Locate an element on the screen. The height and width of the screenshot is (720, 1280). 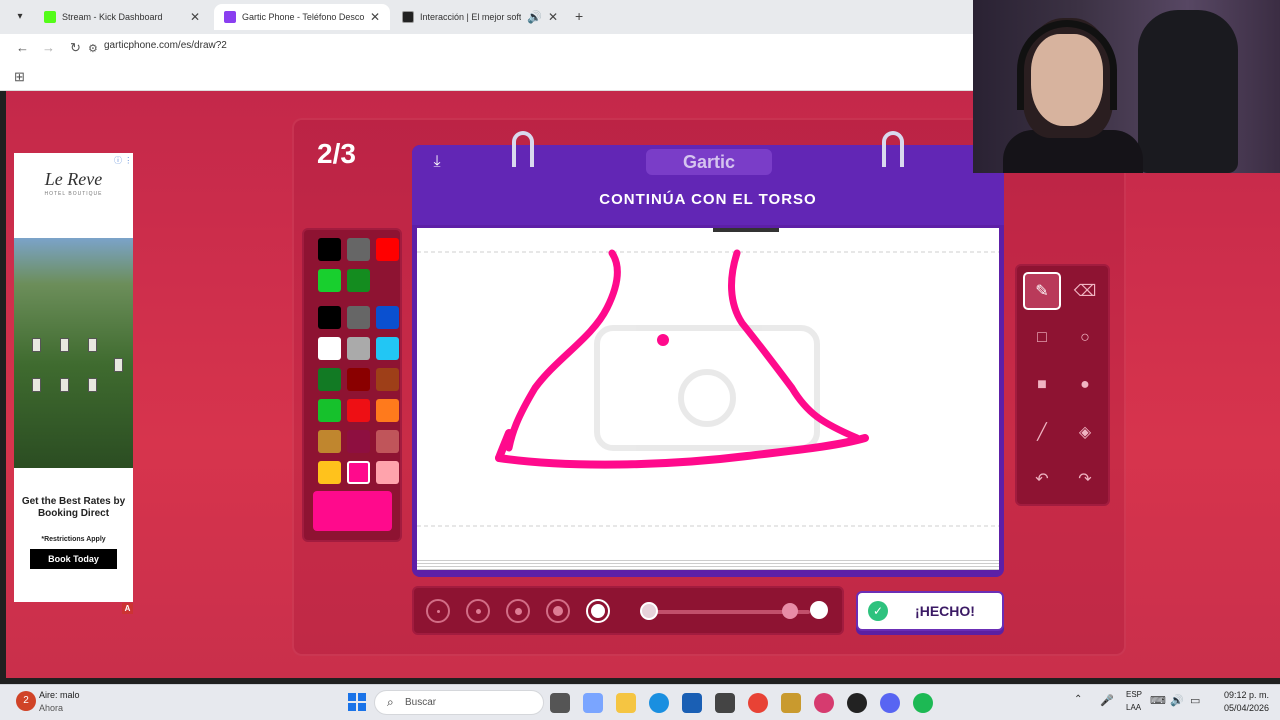
tab-title: Interacción | El mejor softw is located at coordinates (470, 17).